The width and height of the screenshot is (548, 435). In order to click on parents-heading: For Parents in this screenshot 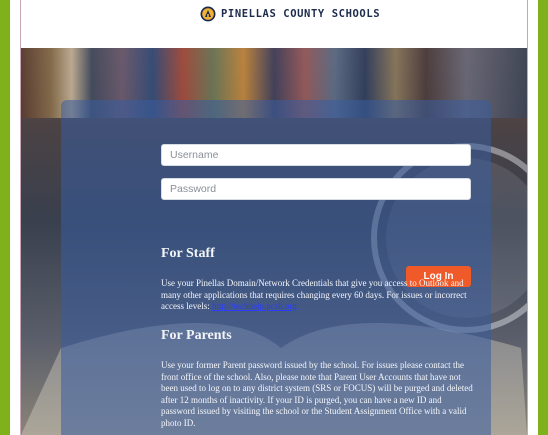, I will do `click(196, 335)`.